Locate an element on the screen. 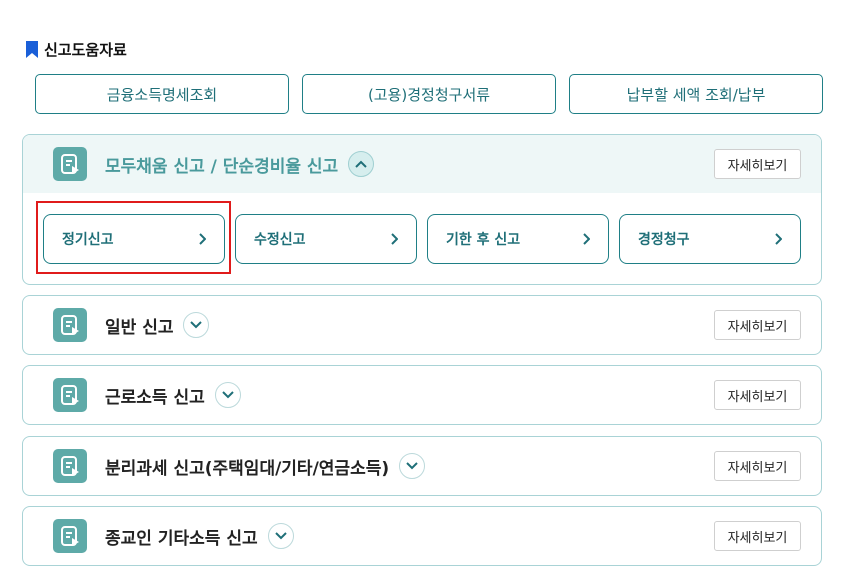 The width and height of the screenshot is (847, 585). section-header: 신고도움자료 is located at coordinates (76, 49).